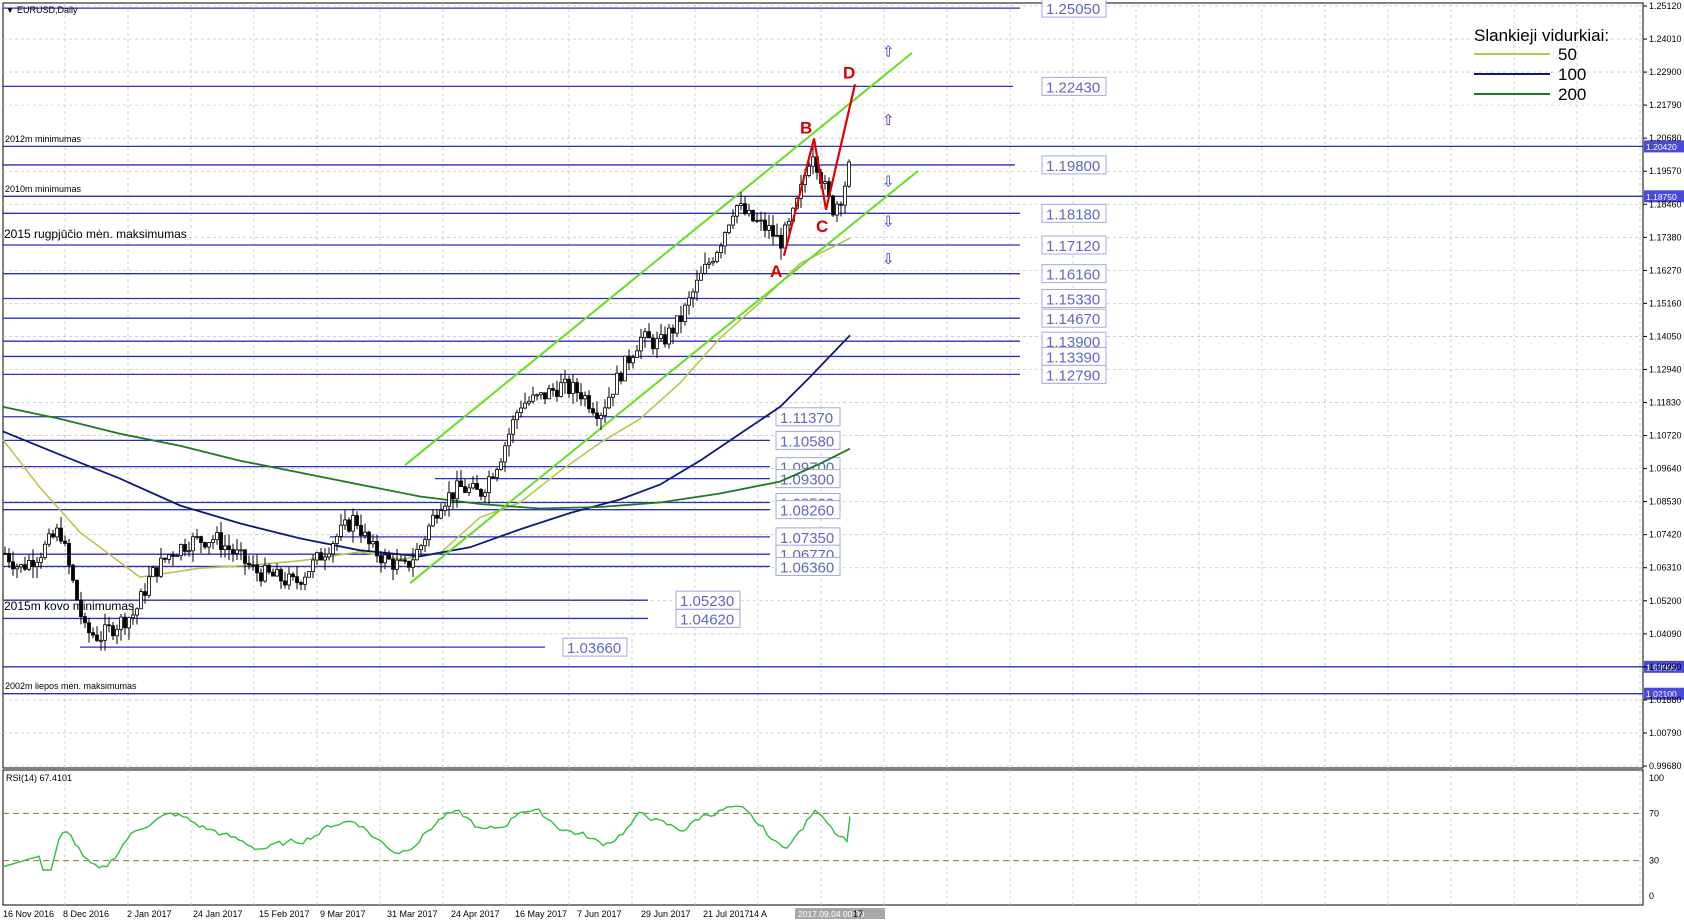 The height and width of the screenshot is (923, 1684). I want to click on legend-title: Slankieji vidurkiai:, so click(1541, 35).